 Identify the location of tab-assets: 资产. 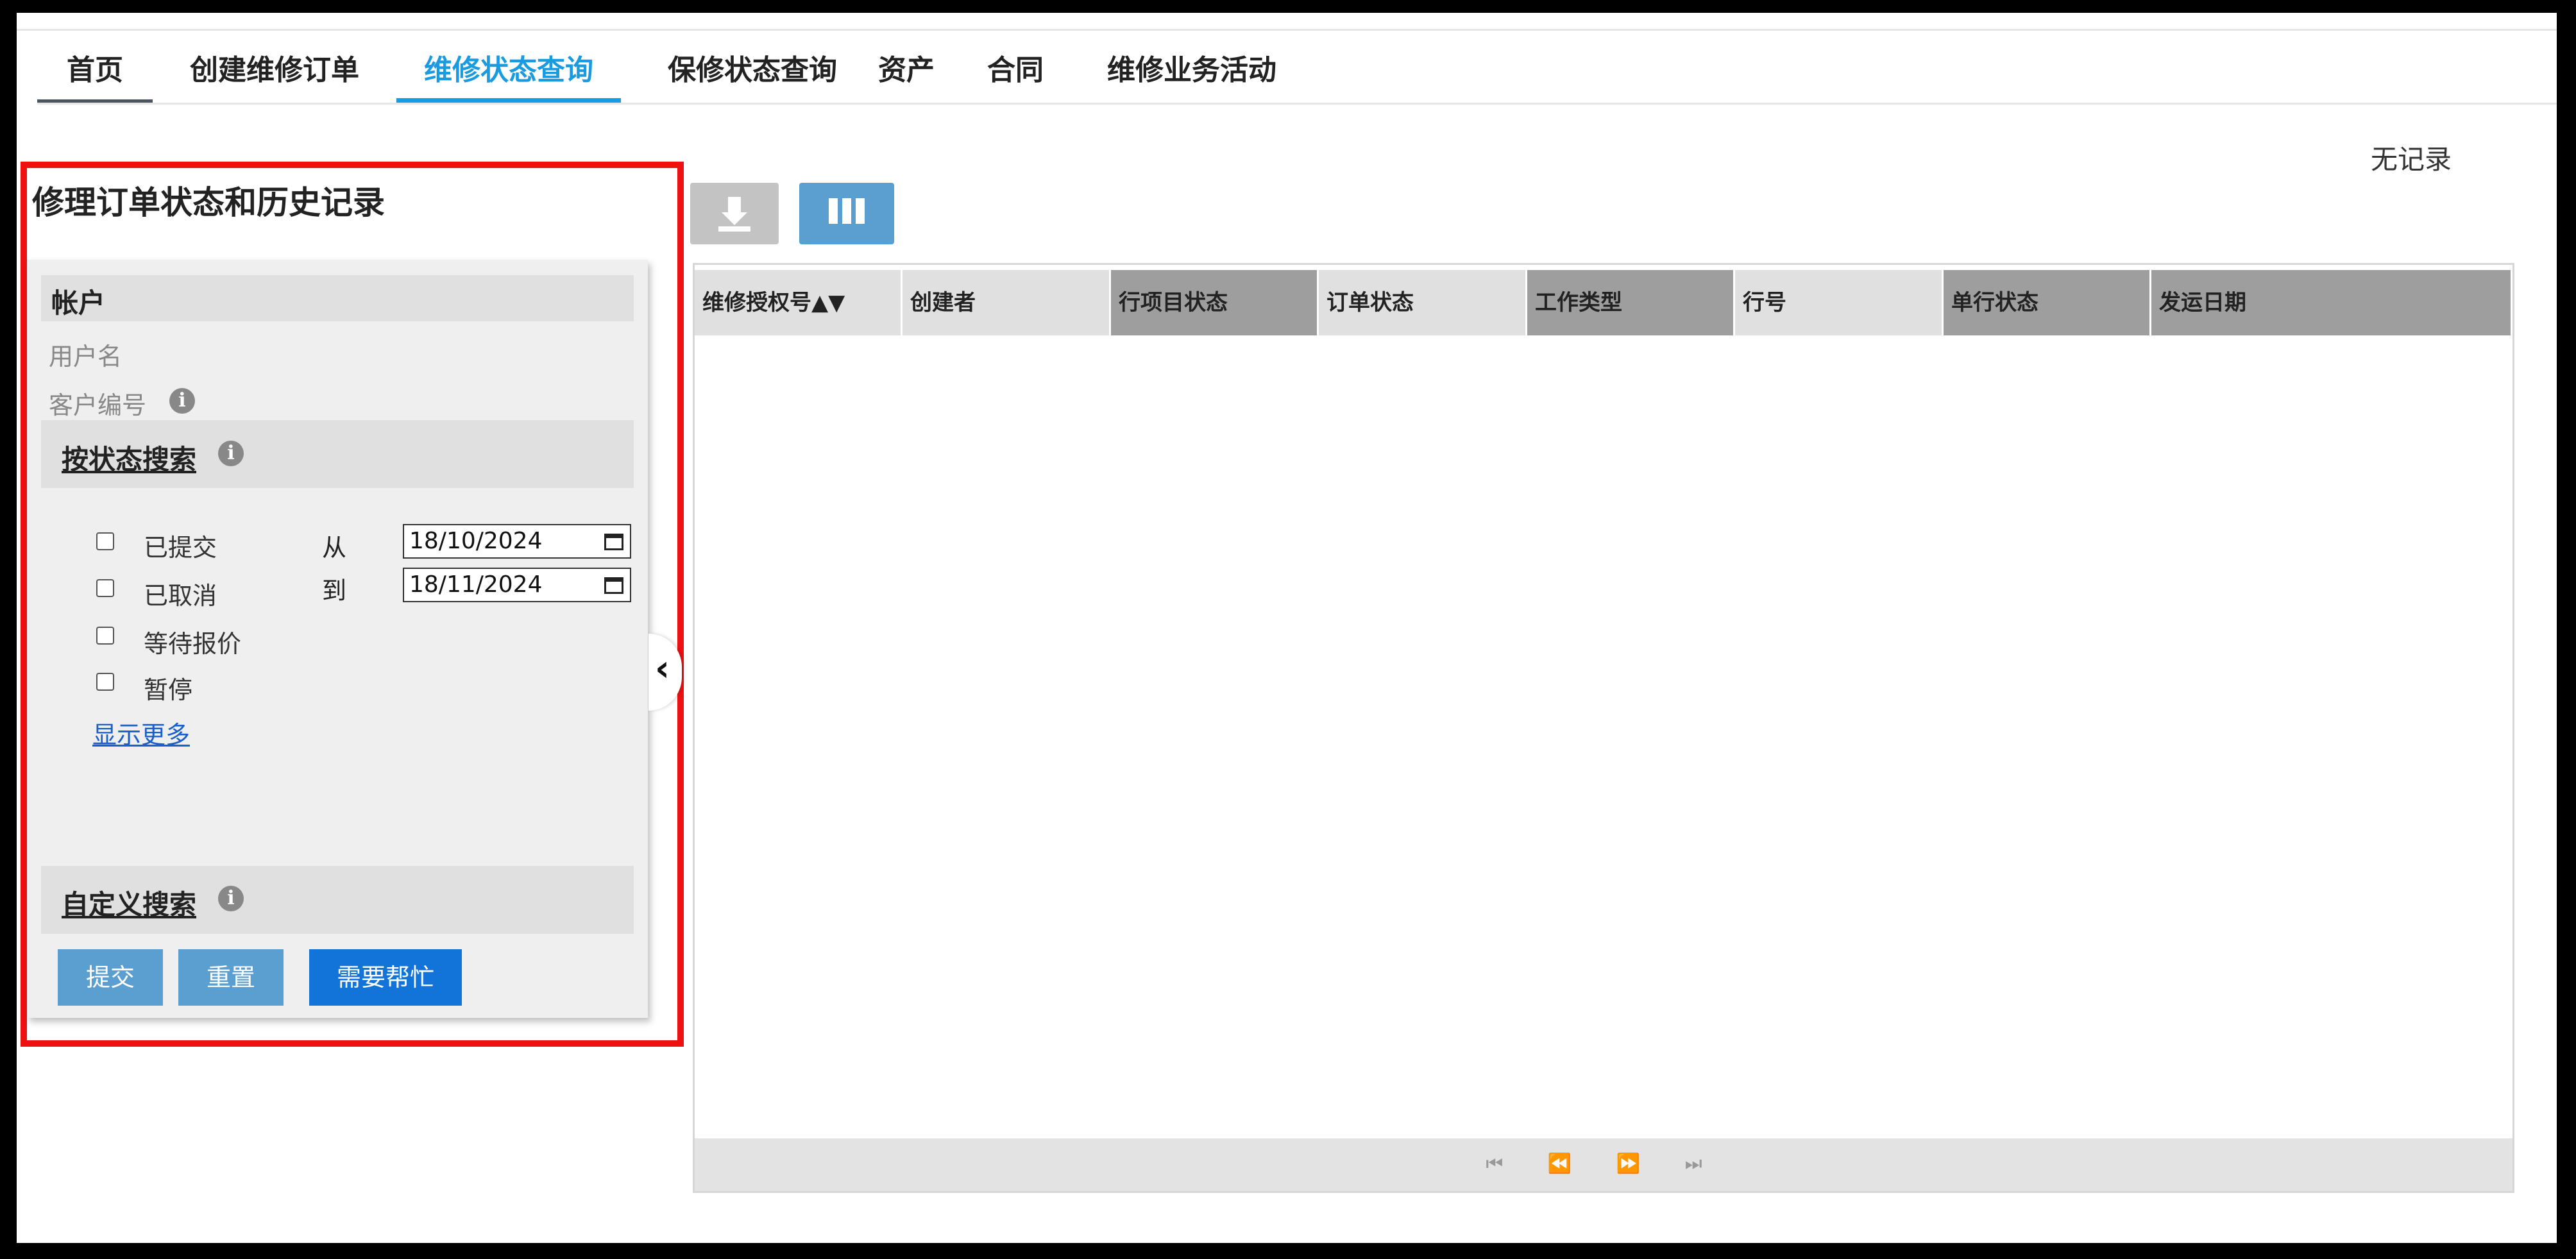
(906, 67).